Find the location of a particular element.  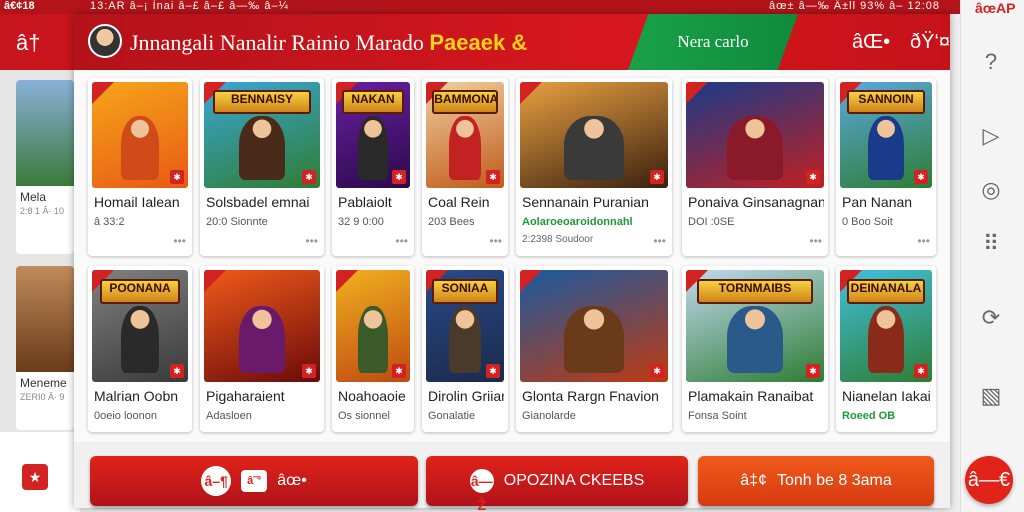

app-logo-icon: ★ is located at coordinates (35, 477).